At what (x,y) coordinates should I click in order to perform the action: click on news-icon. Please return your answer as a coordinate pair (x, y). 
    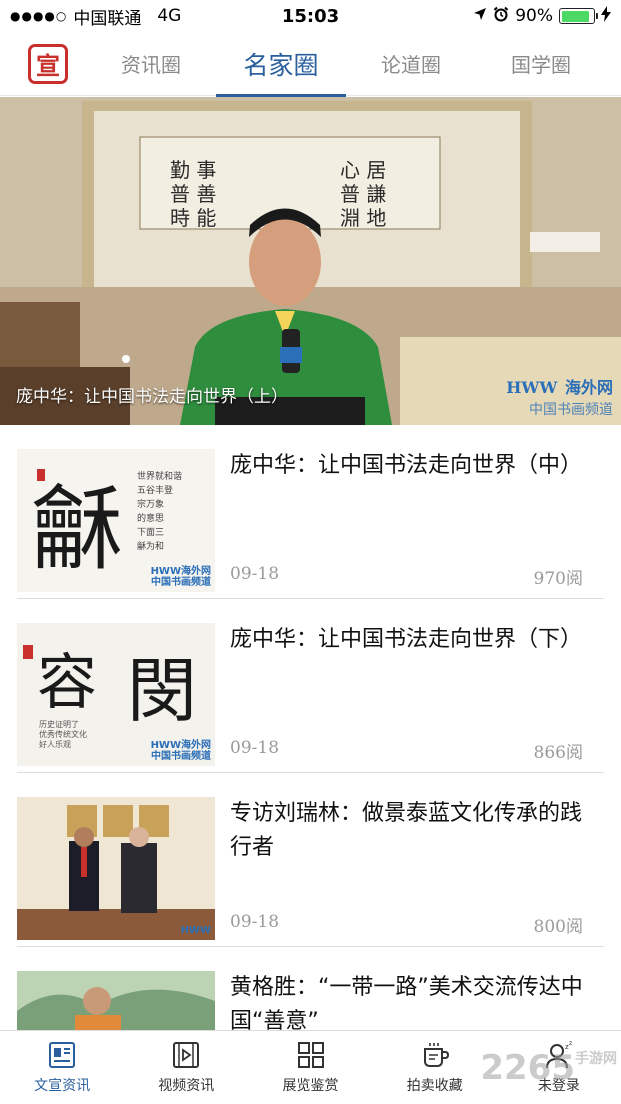
    Looking at the image, I should click on (62, 1055).